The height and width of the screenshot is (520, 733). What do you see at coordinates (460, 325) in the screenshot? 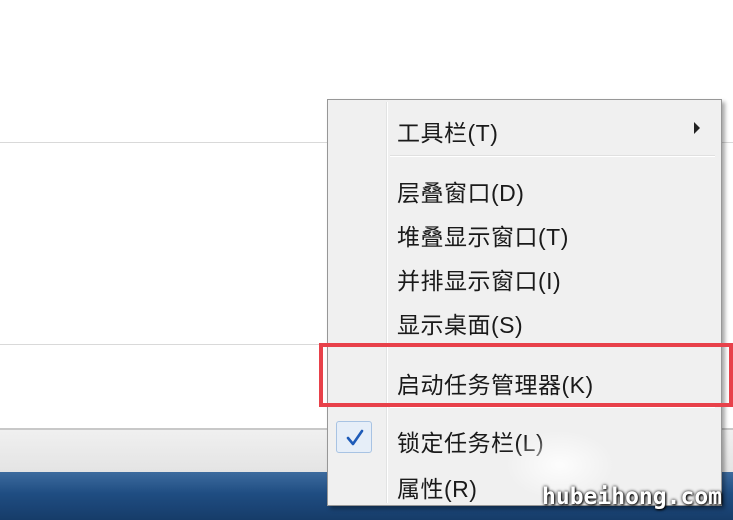
I see `menu-item-label: 显示桌面(S)` at bounding box center [460, 325].